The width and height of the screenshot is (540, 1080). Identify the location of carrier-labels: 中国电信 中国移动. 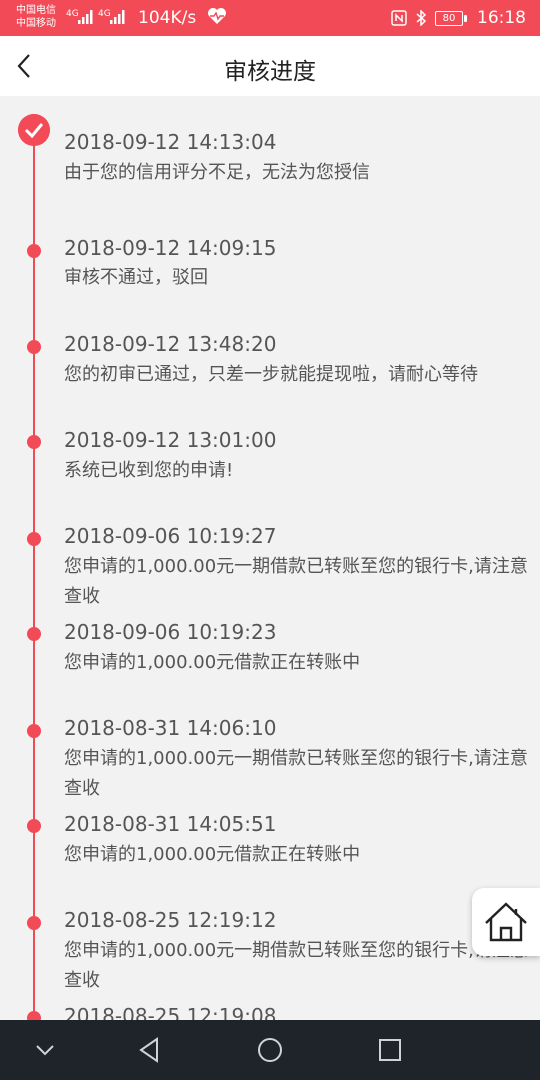
(36, 17).